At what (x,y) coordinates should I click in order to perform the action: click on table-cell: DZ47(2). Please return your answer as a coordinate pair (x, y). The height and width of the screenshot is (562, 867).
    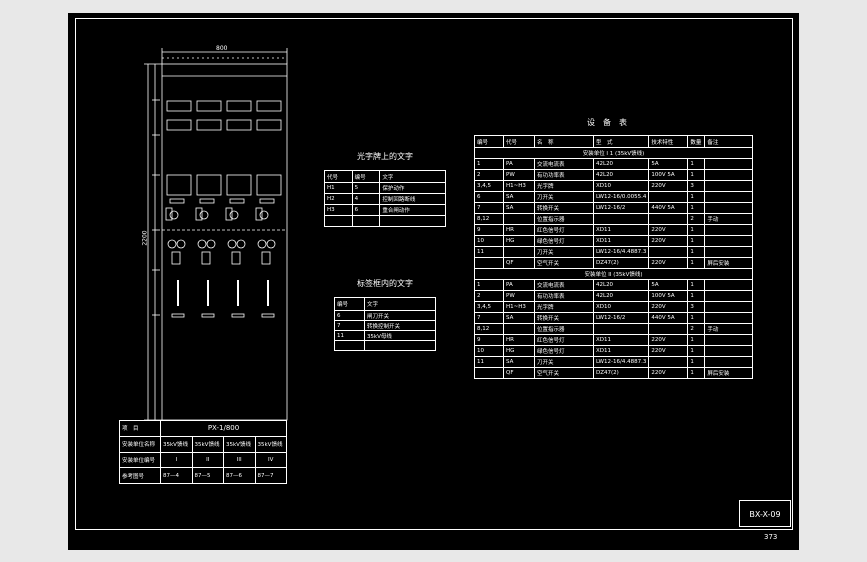
    Looking at the image, I should click on (621, 263).